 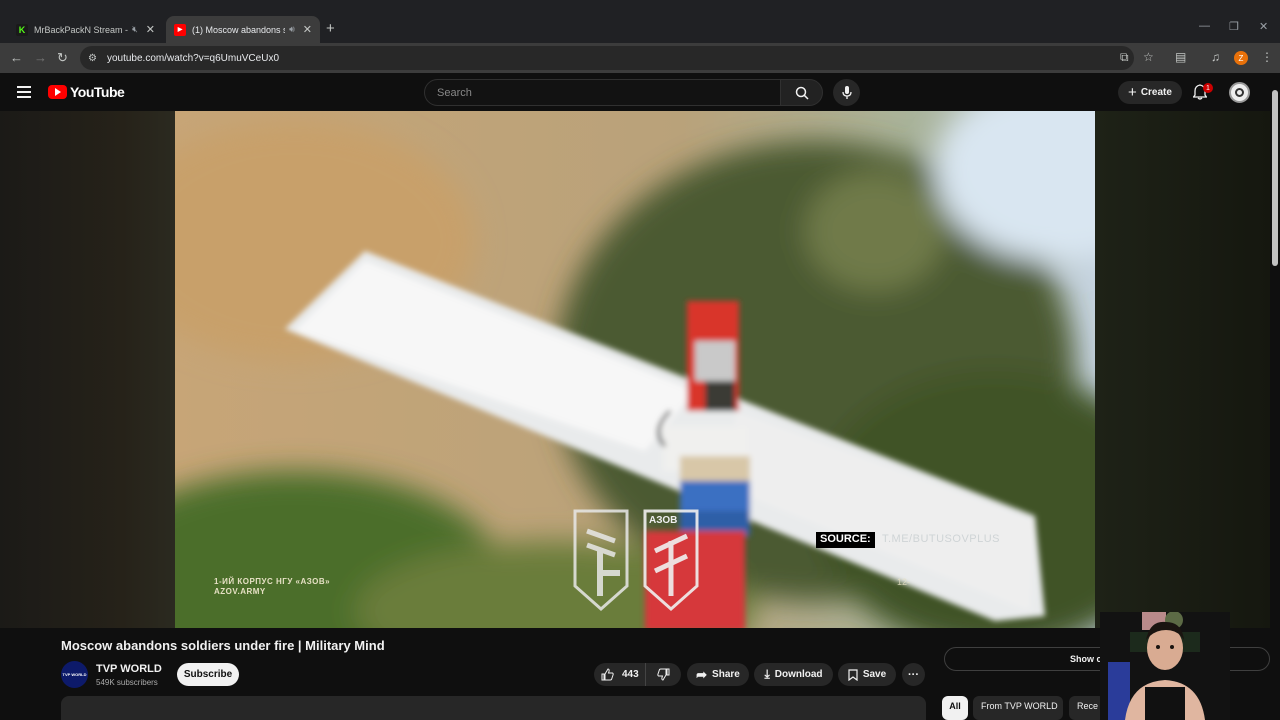 What do you see at coordinates (1267, 57) in the screenshot?
I see `browser-menu-icon: ⋮` at bounding box center [1267, 57].